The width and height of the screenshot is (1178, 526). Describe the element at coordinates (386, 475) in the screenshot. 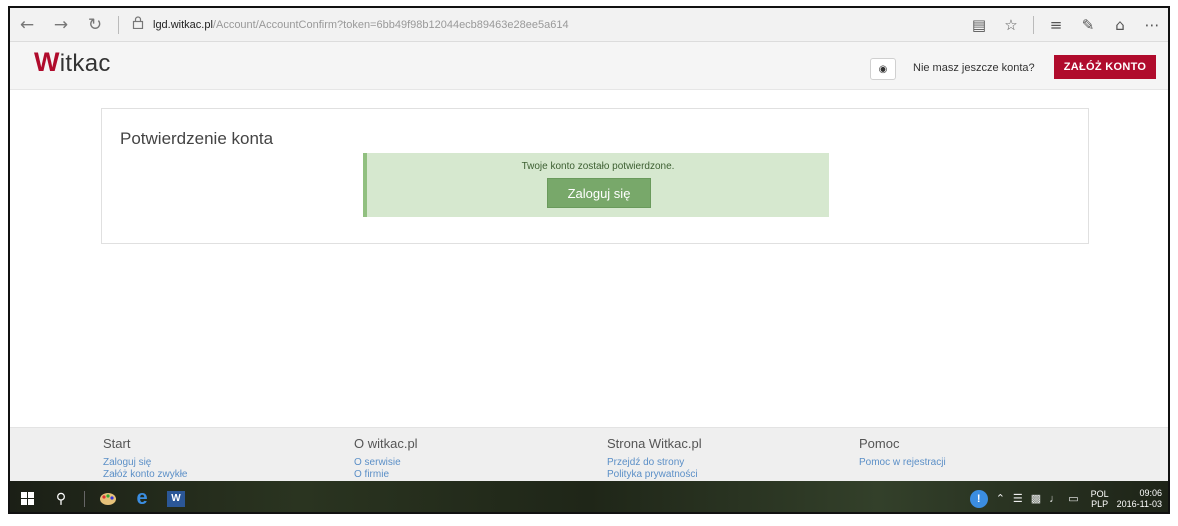

I see `footer-link-about-company: O firmie` at that location.